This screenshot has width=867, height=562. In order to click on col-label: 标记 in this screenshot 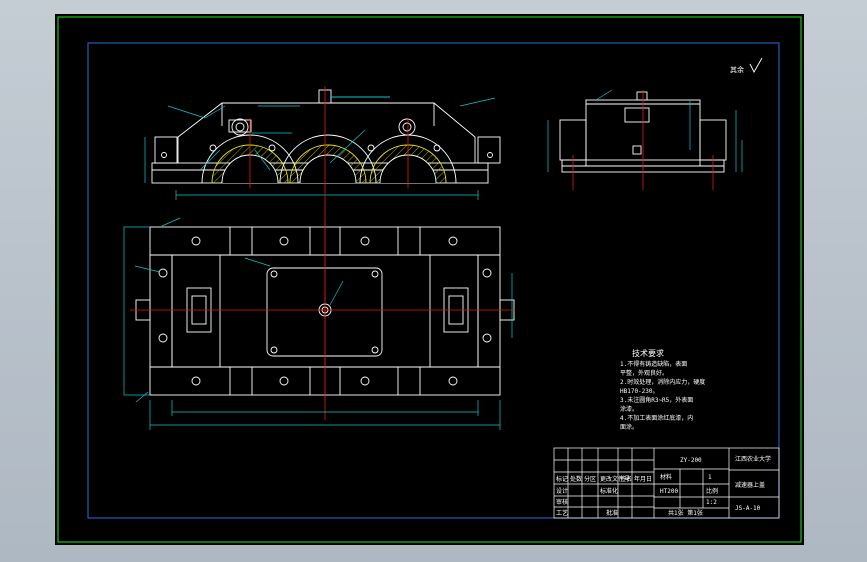, I will do `click(562, 479)`.